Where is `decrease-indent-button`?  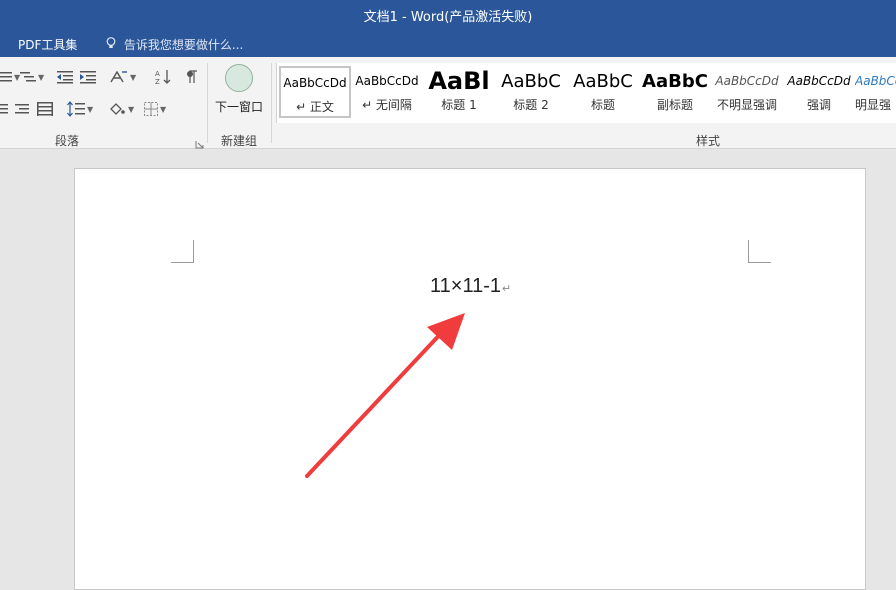
decrease-indent-button is located at coordinates (65, 77).